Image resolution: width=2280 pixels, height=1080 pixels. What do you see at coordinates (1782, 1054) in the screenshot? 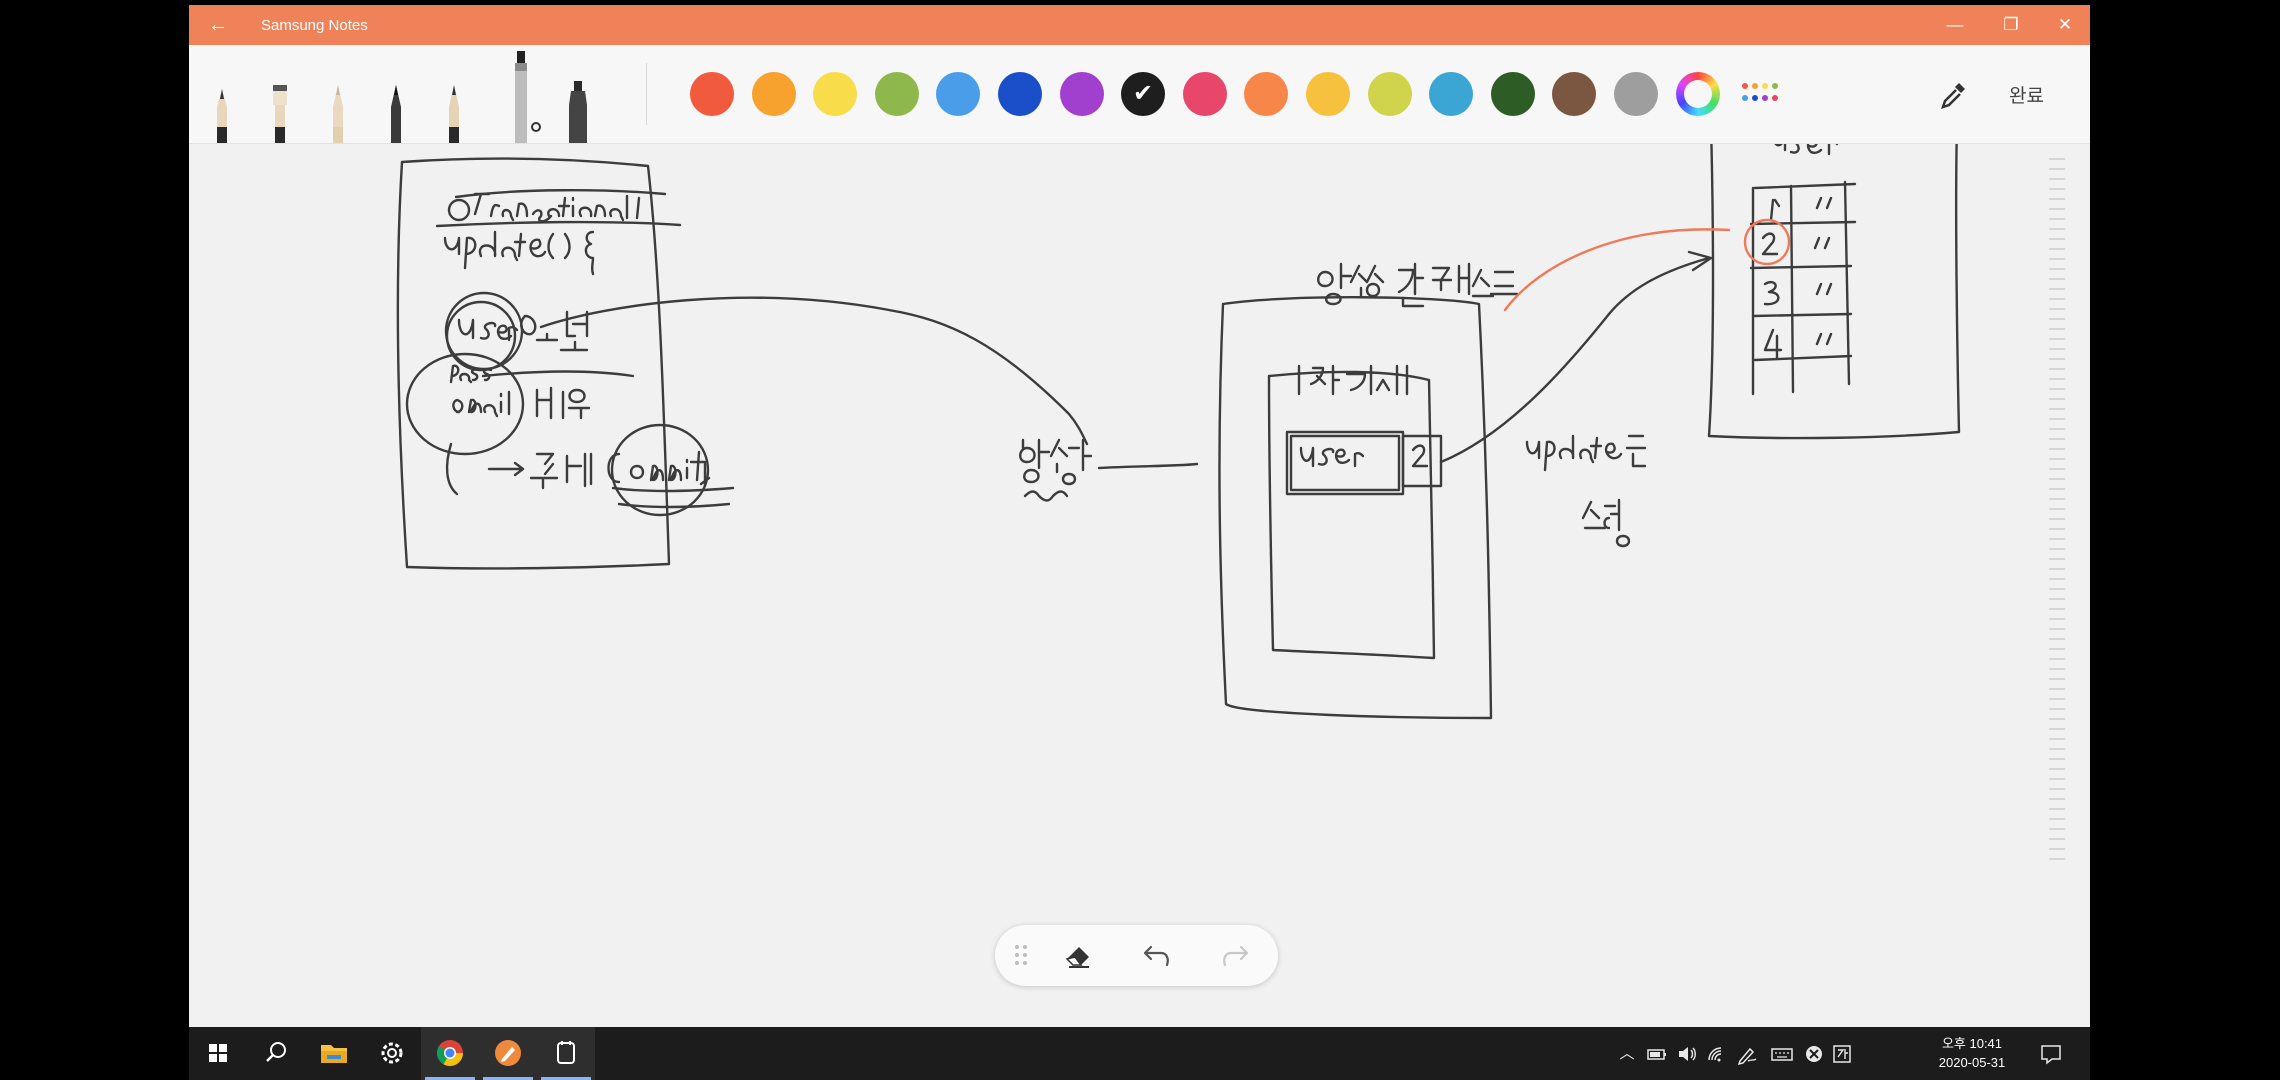
I see `touch-keyboard-icon` at bounding box center [1782, 1054].